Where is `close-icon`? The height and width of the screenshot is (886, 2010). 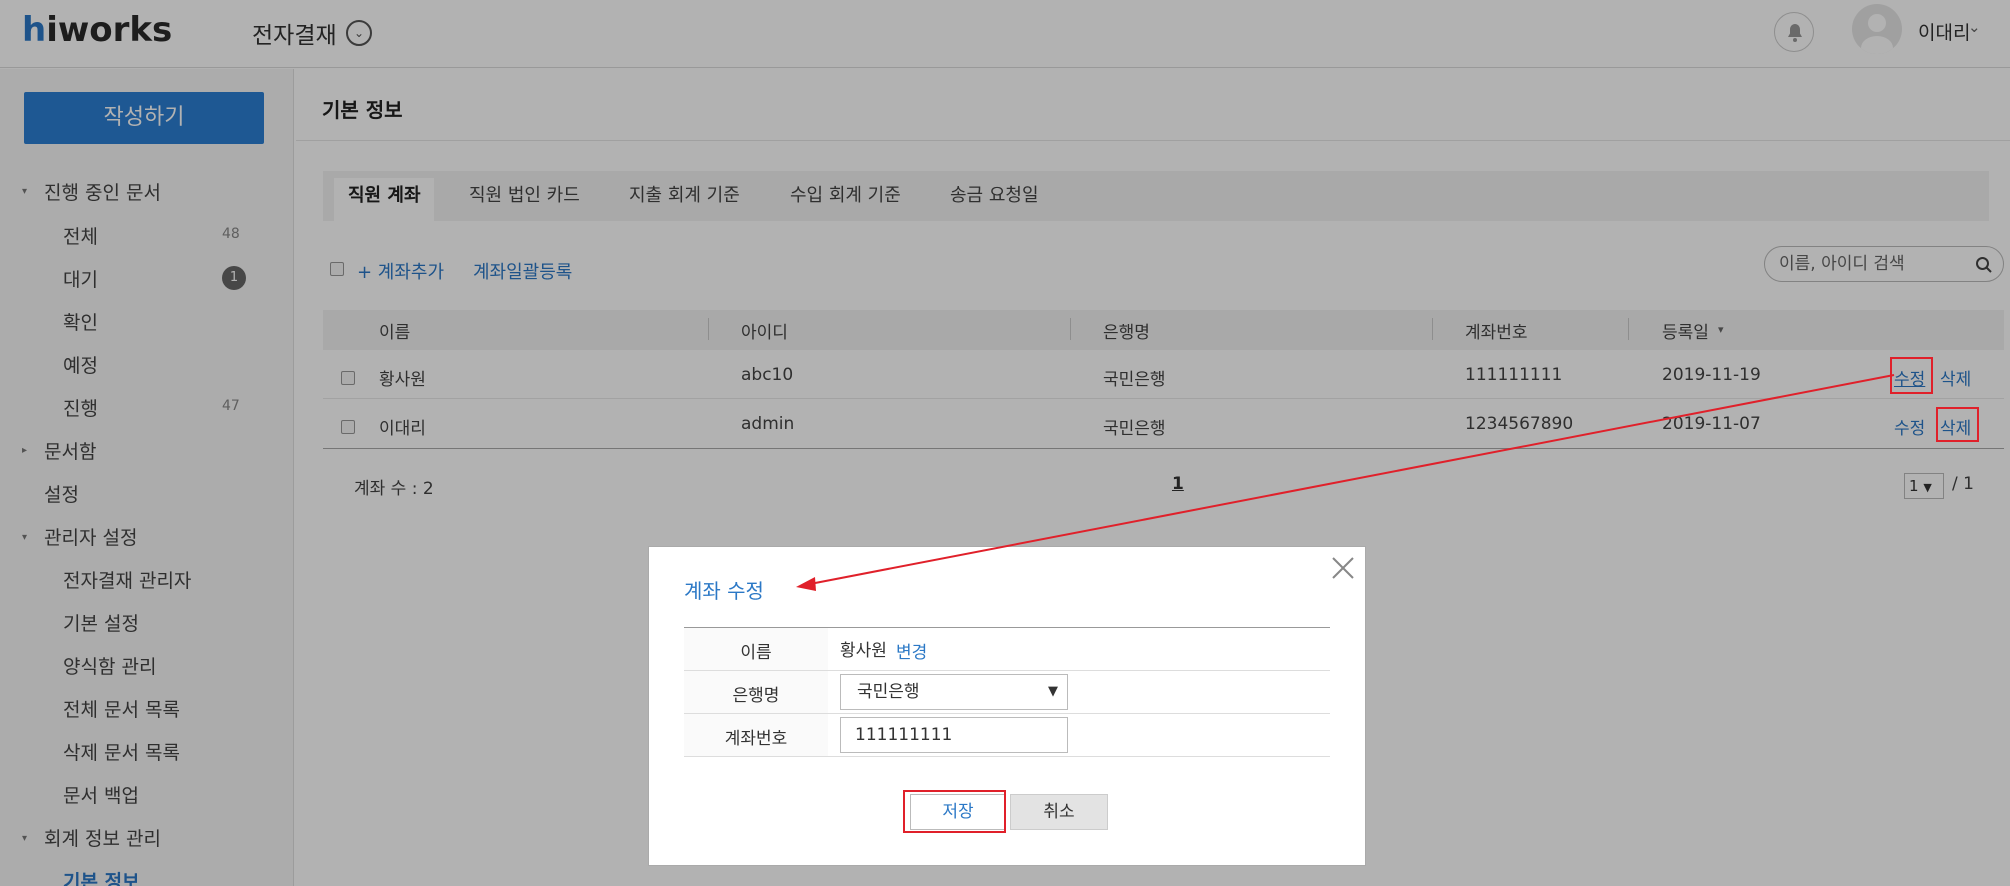
close-icon is located at coordinates (1343, 568).